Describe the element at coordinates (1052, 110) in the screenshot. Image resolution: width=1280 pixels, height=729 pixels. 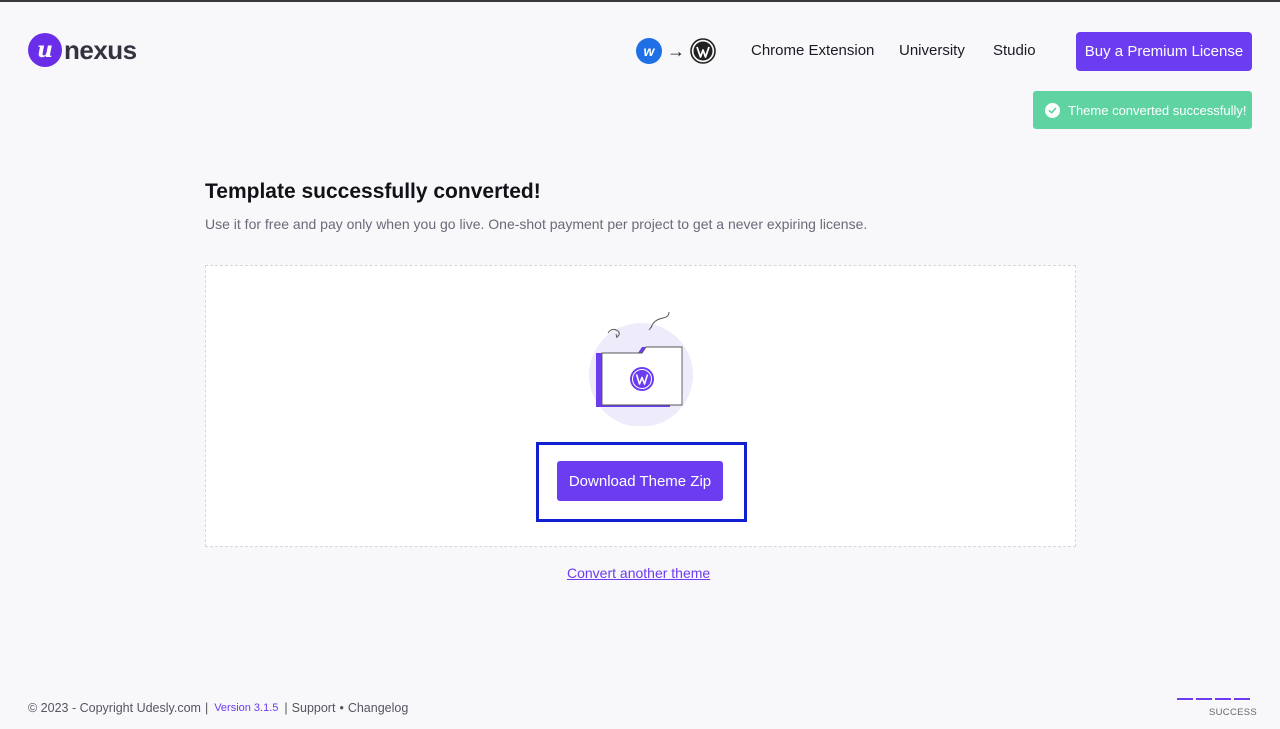
I see `check-circle-icon` at that location.